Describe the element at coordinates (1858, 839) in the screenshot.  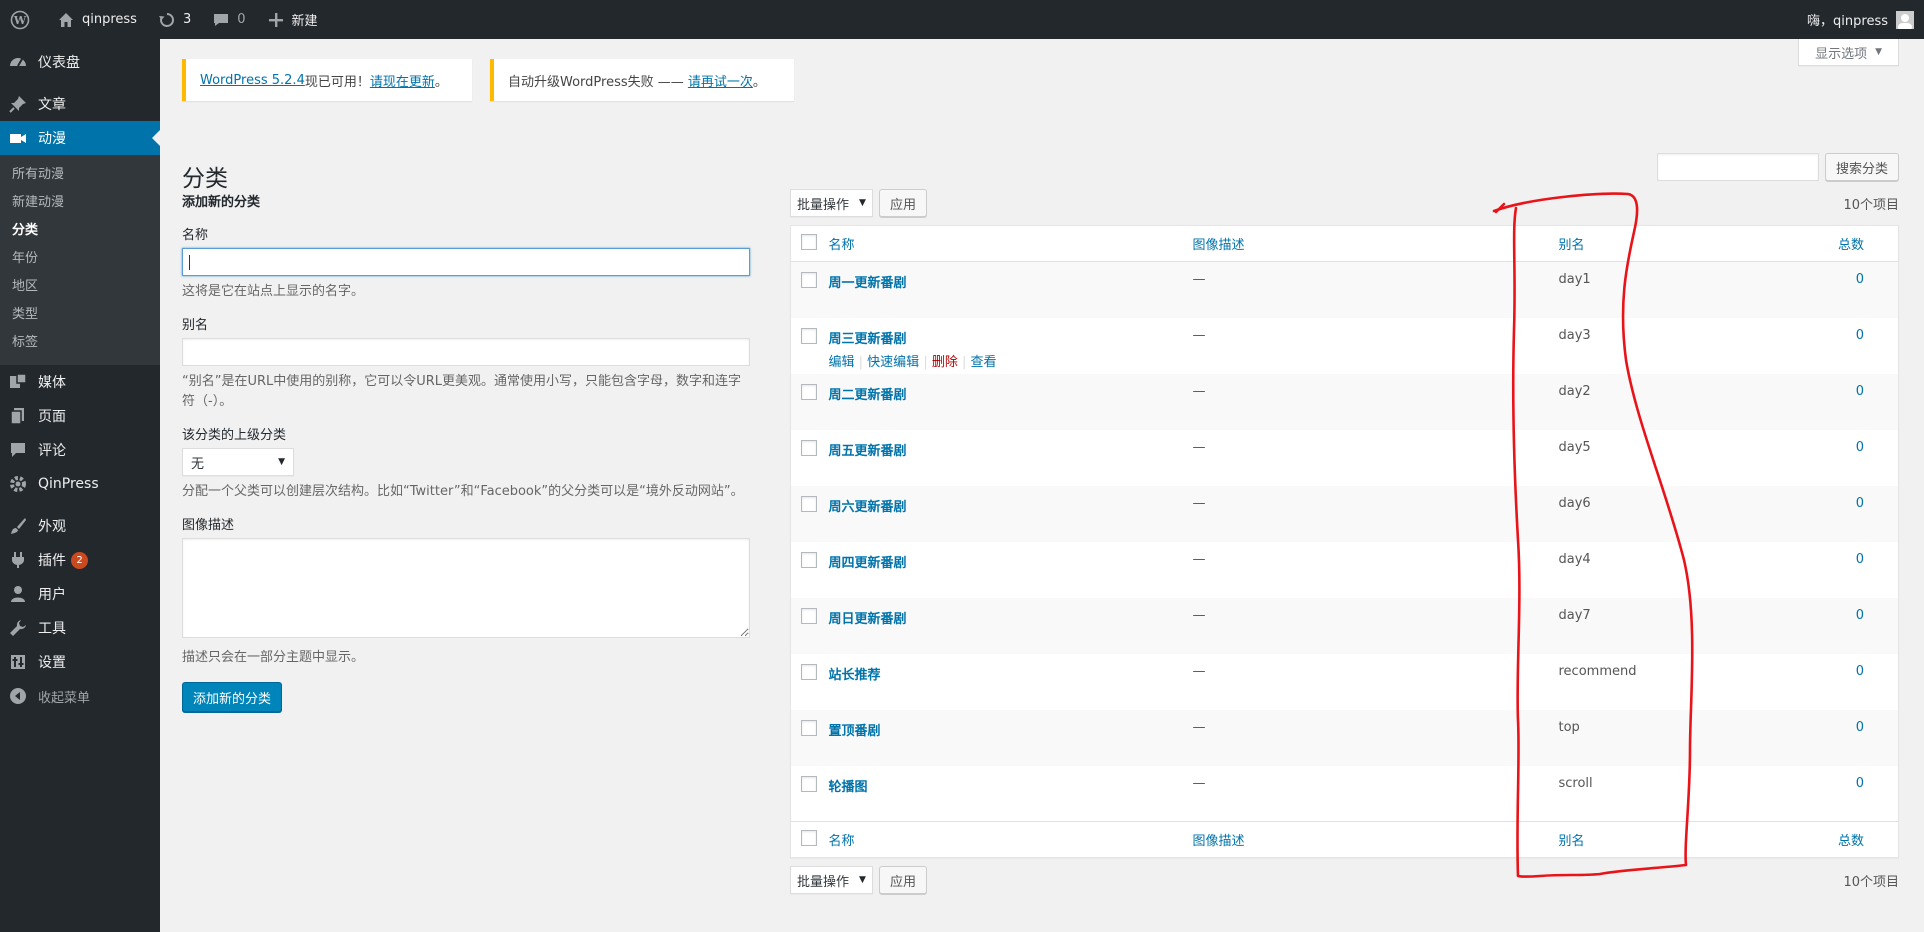
I see `column-footer-count: 总数` at that location.